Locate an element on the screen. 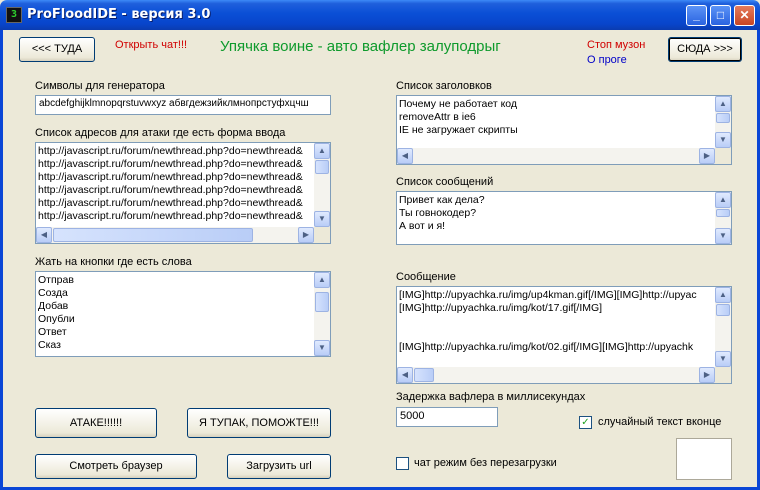  message-line: А вот и я! is located at coordinates (422, 226).